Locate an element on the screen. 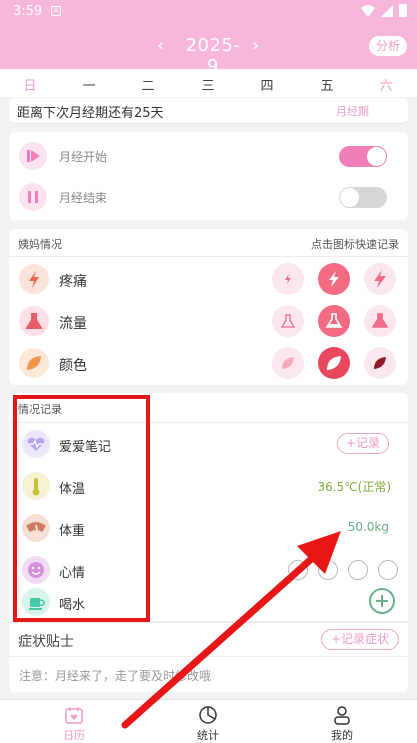  nav-calendar: 日历 is located at coordinates (74, 721).